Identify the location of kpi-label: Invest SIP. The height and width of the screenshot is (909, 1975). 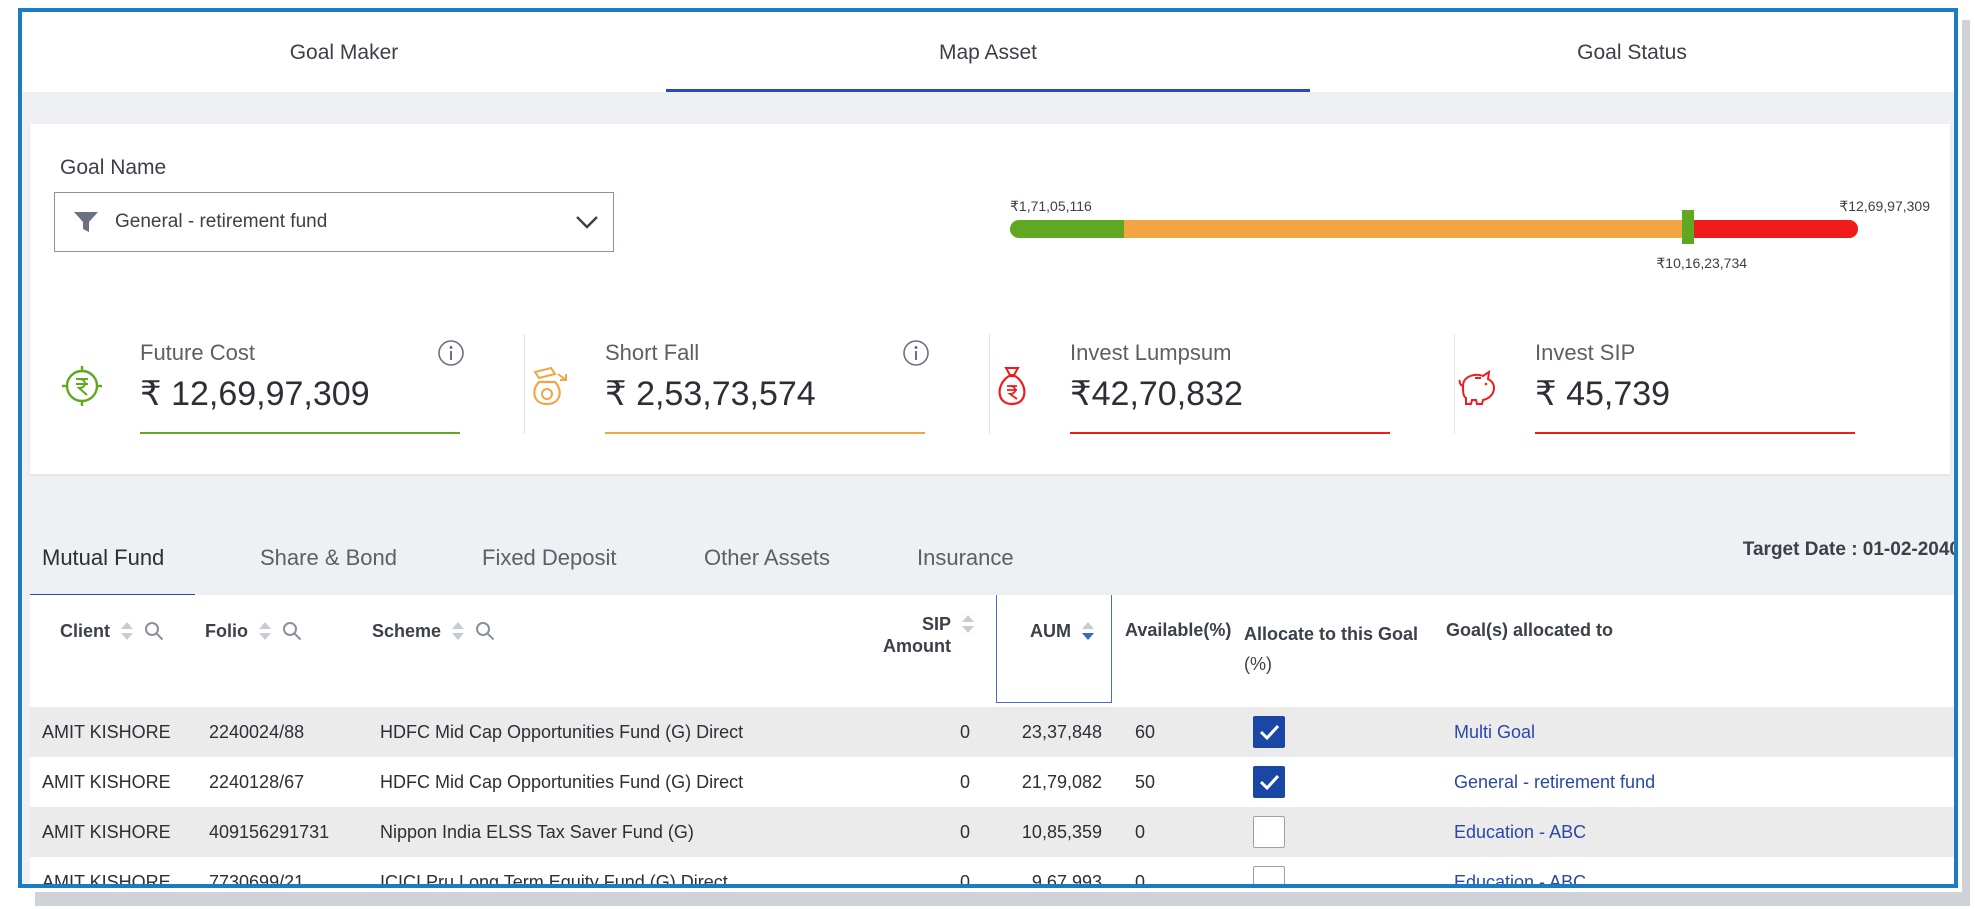
(1585, 352).